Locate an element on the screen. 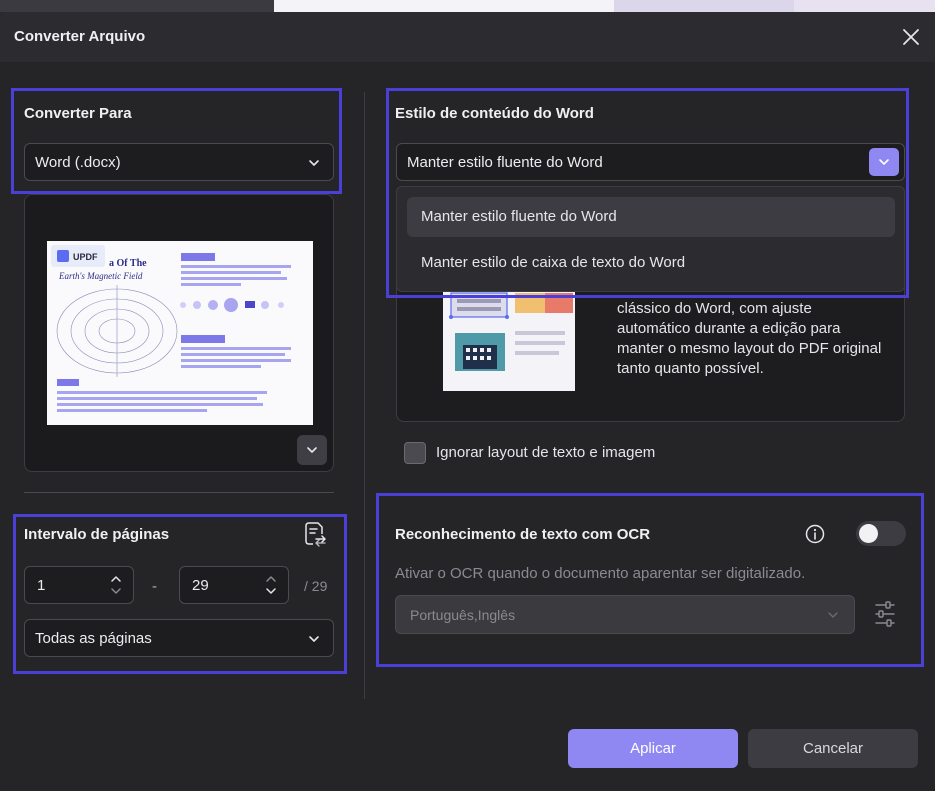 The width and height of the screenshot is (935, 791). toggle-knob is located at coordinates (868, 533).